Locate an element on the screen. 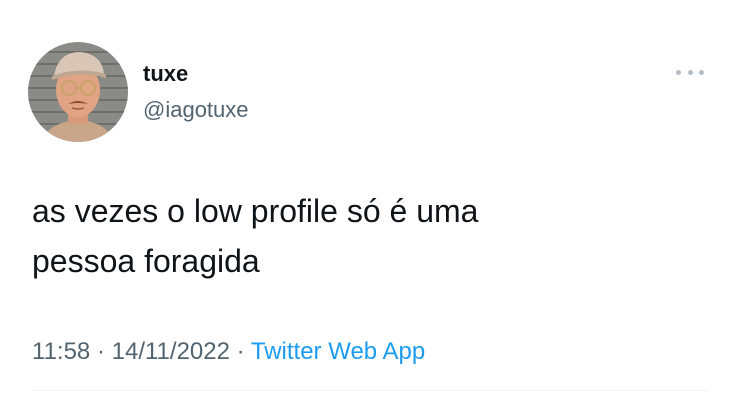  tweet-date: 14/11/2022 is located at coordinates (171, 351).